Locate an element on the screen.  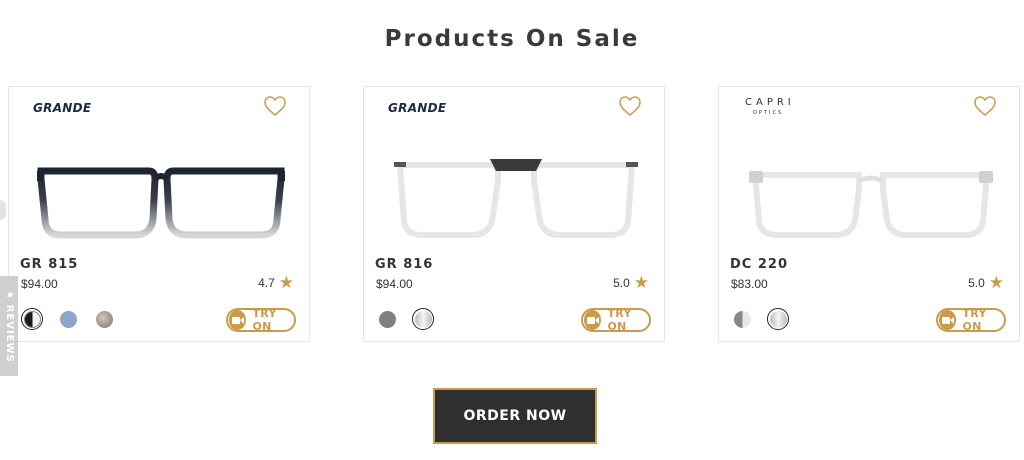
product-model: GR 815 is located at coordinates (49, 264).